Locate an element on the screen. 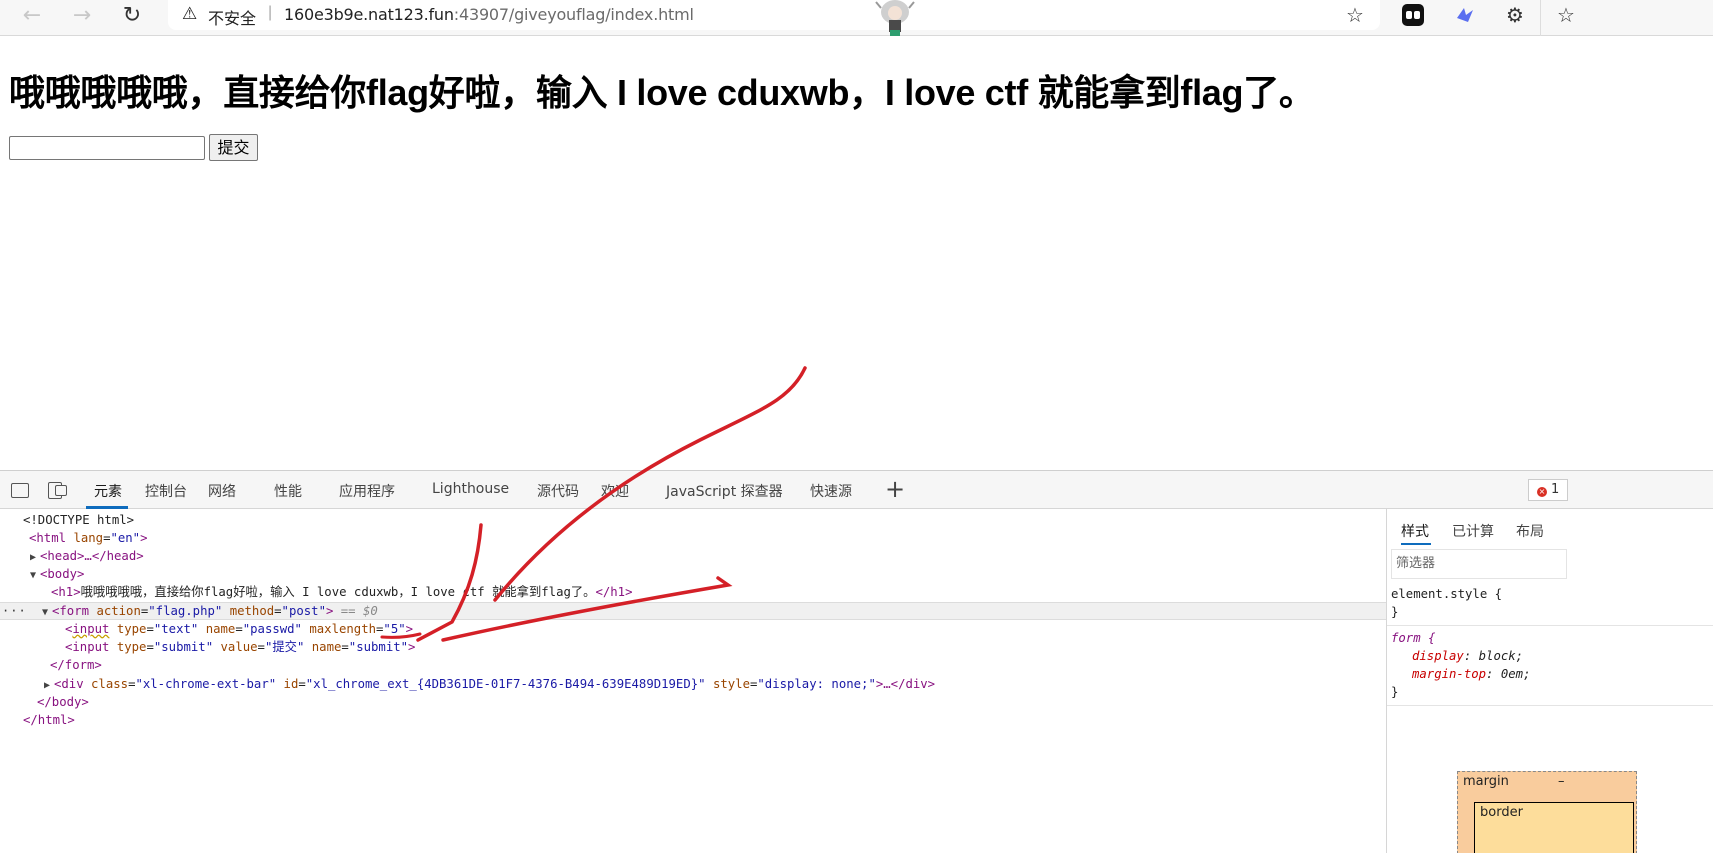  form-close-text: </form> is located at coordinates (76, 665).